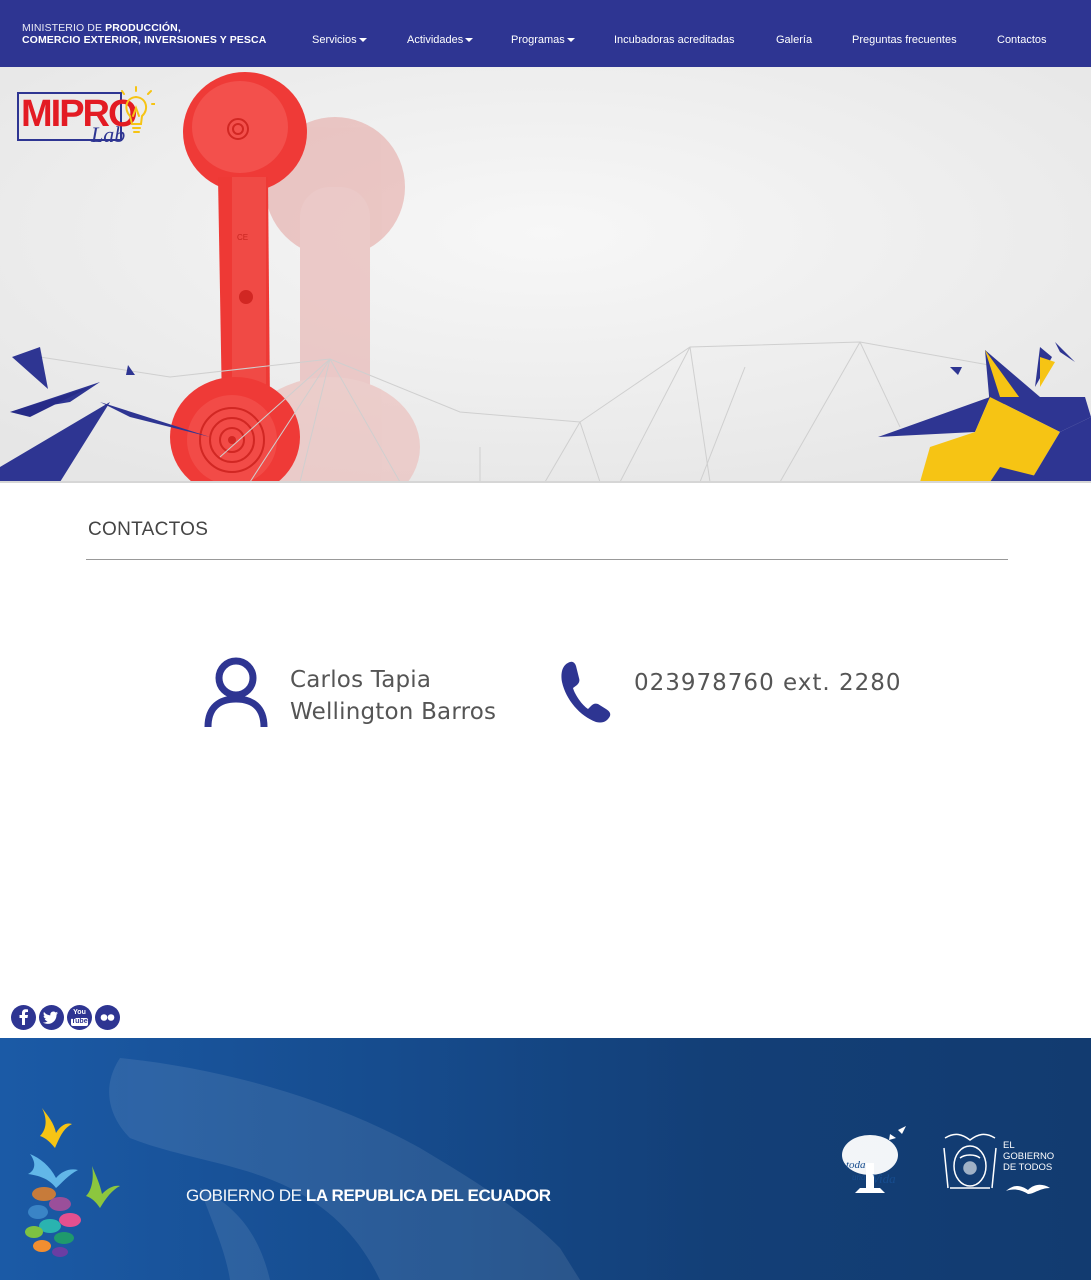 Image resolution: width=1091 pixels, height=1280 pixels. What do you see at coordinates (547, 559) in the screenshot?
I see `title-divider` at bounding box center [547, 559].